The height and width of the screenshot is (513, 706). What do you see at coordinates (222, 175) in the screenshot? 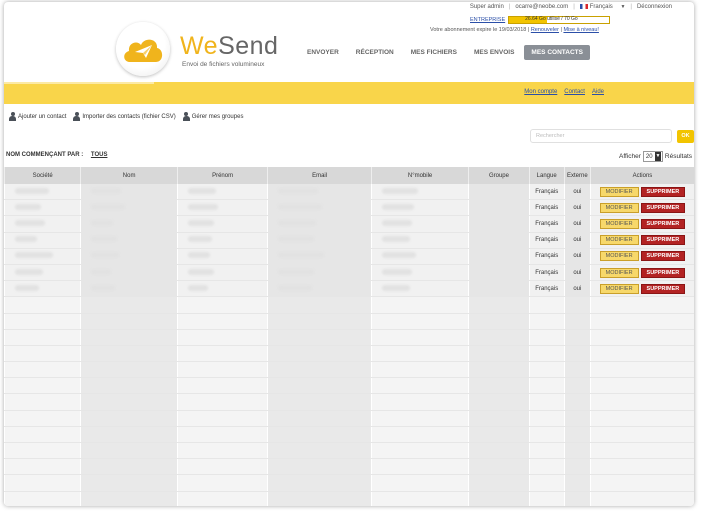
I see `column-header: Prénom` at bounding box center [222, 175].